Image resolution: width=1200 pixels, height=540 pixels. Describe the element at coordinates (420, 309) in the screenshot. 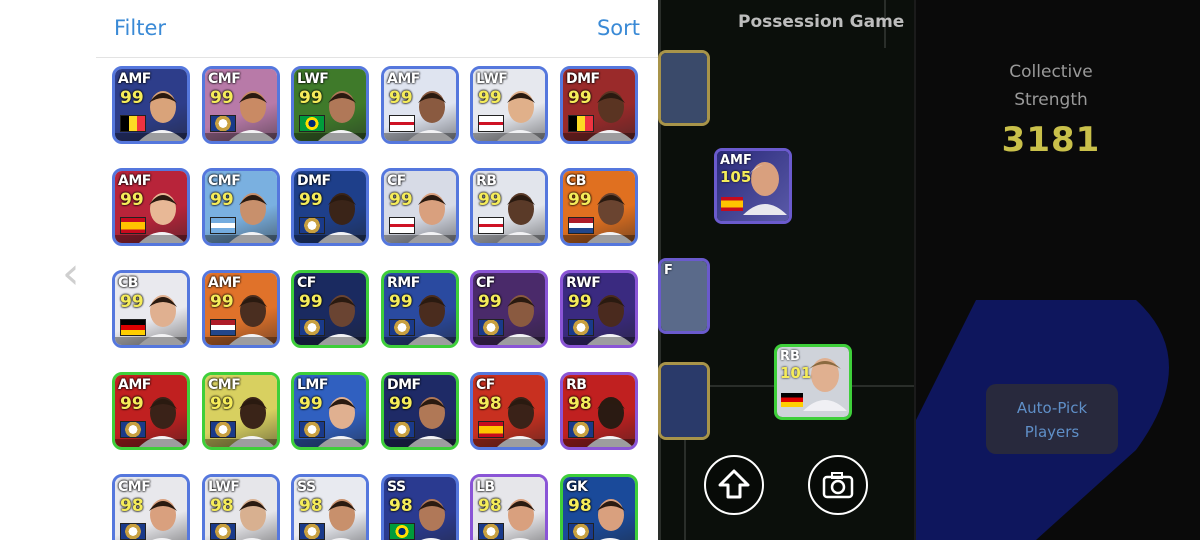

I see `player-card: RMF 99` at that location.